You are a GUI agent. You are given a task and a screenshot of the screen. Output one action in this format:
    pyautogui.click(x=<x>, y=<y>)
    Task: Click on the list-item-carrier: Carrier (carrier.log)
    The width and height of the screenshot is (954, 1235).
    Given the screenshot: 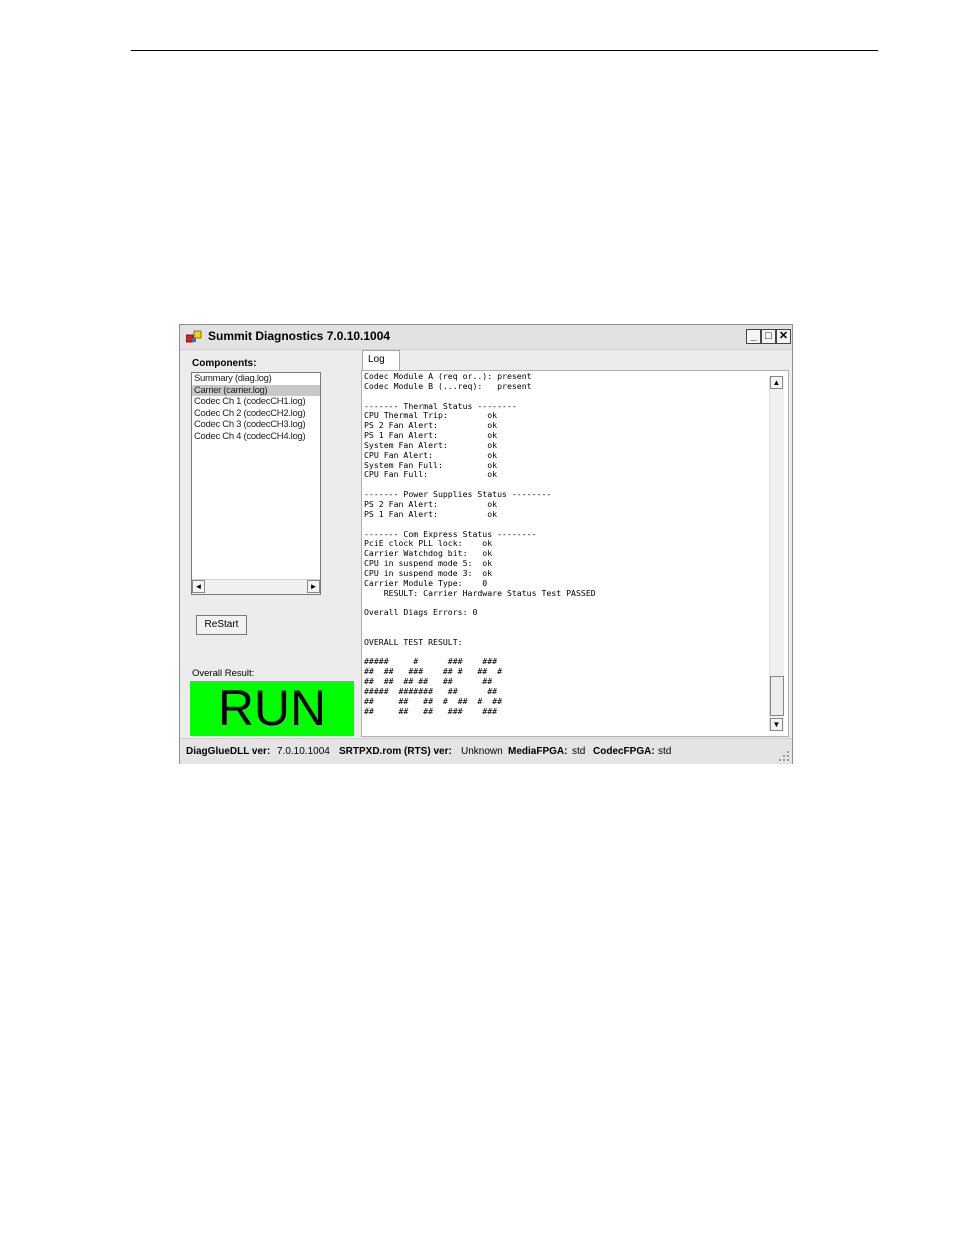 What is the action you would take?
    pyautogui.click(x=256, y=390)
    